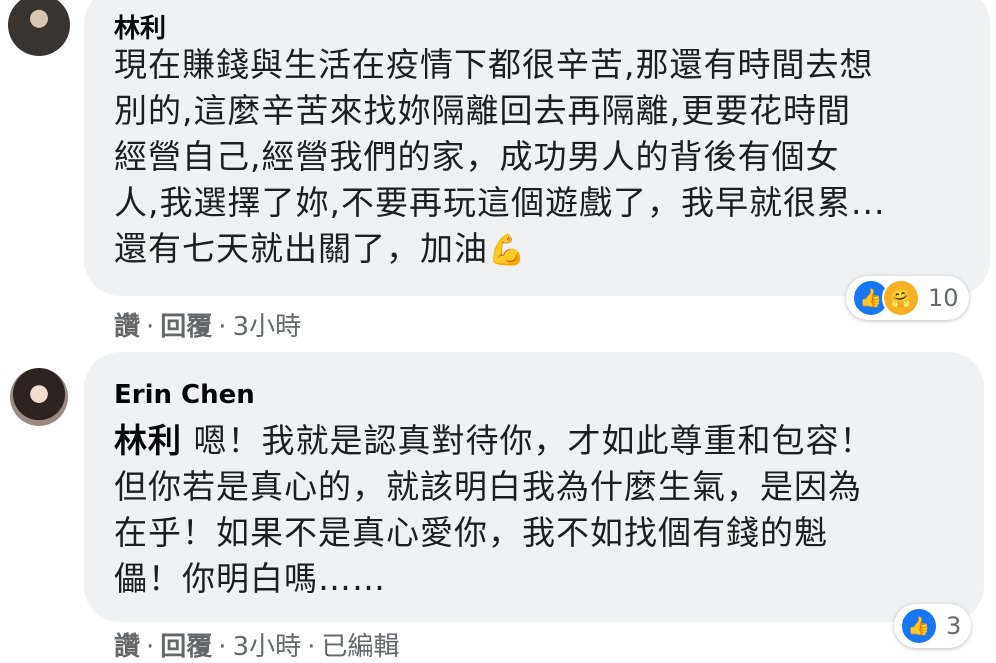 The width and height of the screenshot is (996, 663). What do you see at coordinates (507, 250) in the screenshot?
I see `flexed-biceps-emoji: 💪` at bounding box center [507, 250].